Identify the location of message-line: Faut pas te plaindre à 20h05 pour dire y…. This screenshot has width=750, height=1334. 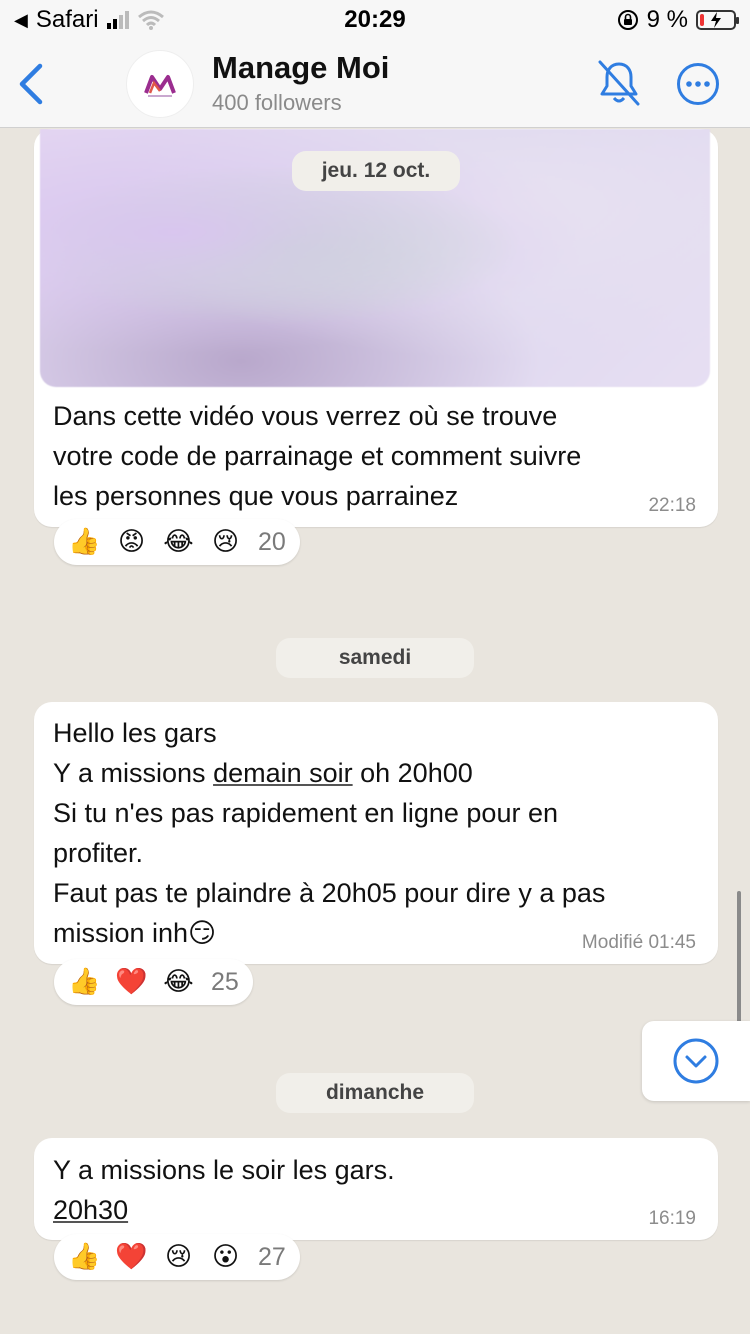
(329, 893).